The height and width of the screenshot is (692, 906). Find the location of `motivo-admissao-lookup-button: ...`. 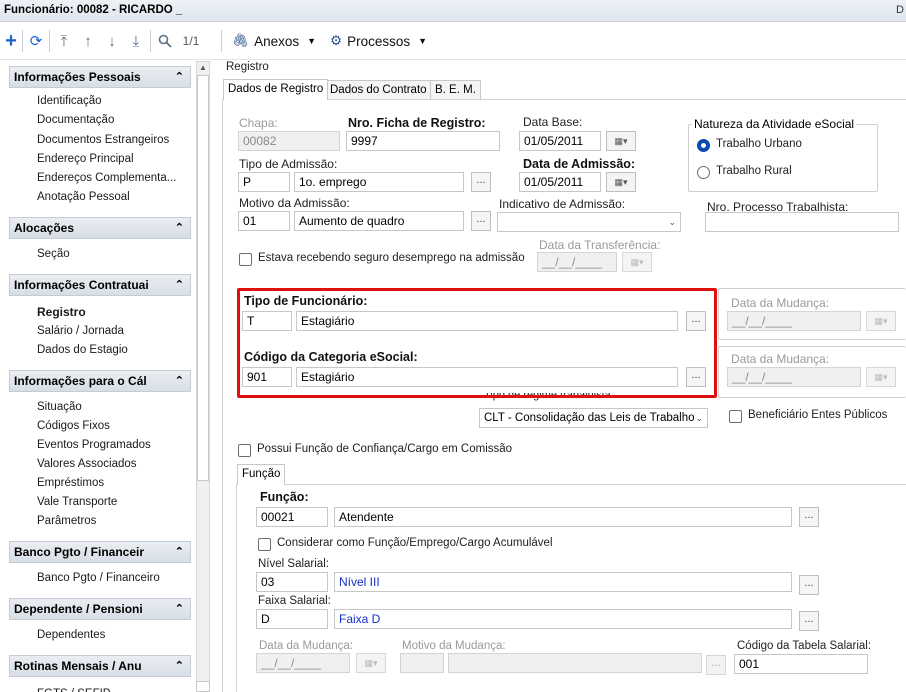

motivo-admissao-lookup-button: ... is located at coordinates (481, 221).